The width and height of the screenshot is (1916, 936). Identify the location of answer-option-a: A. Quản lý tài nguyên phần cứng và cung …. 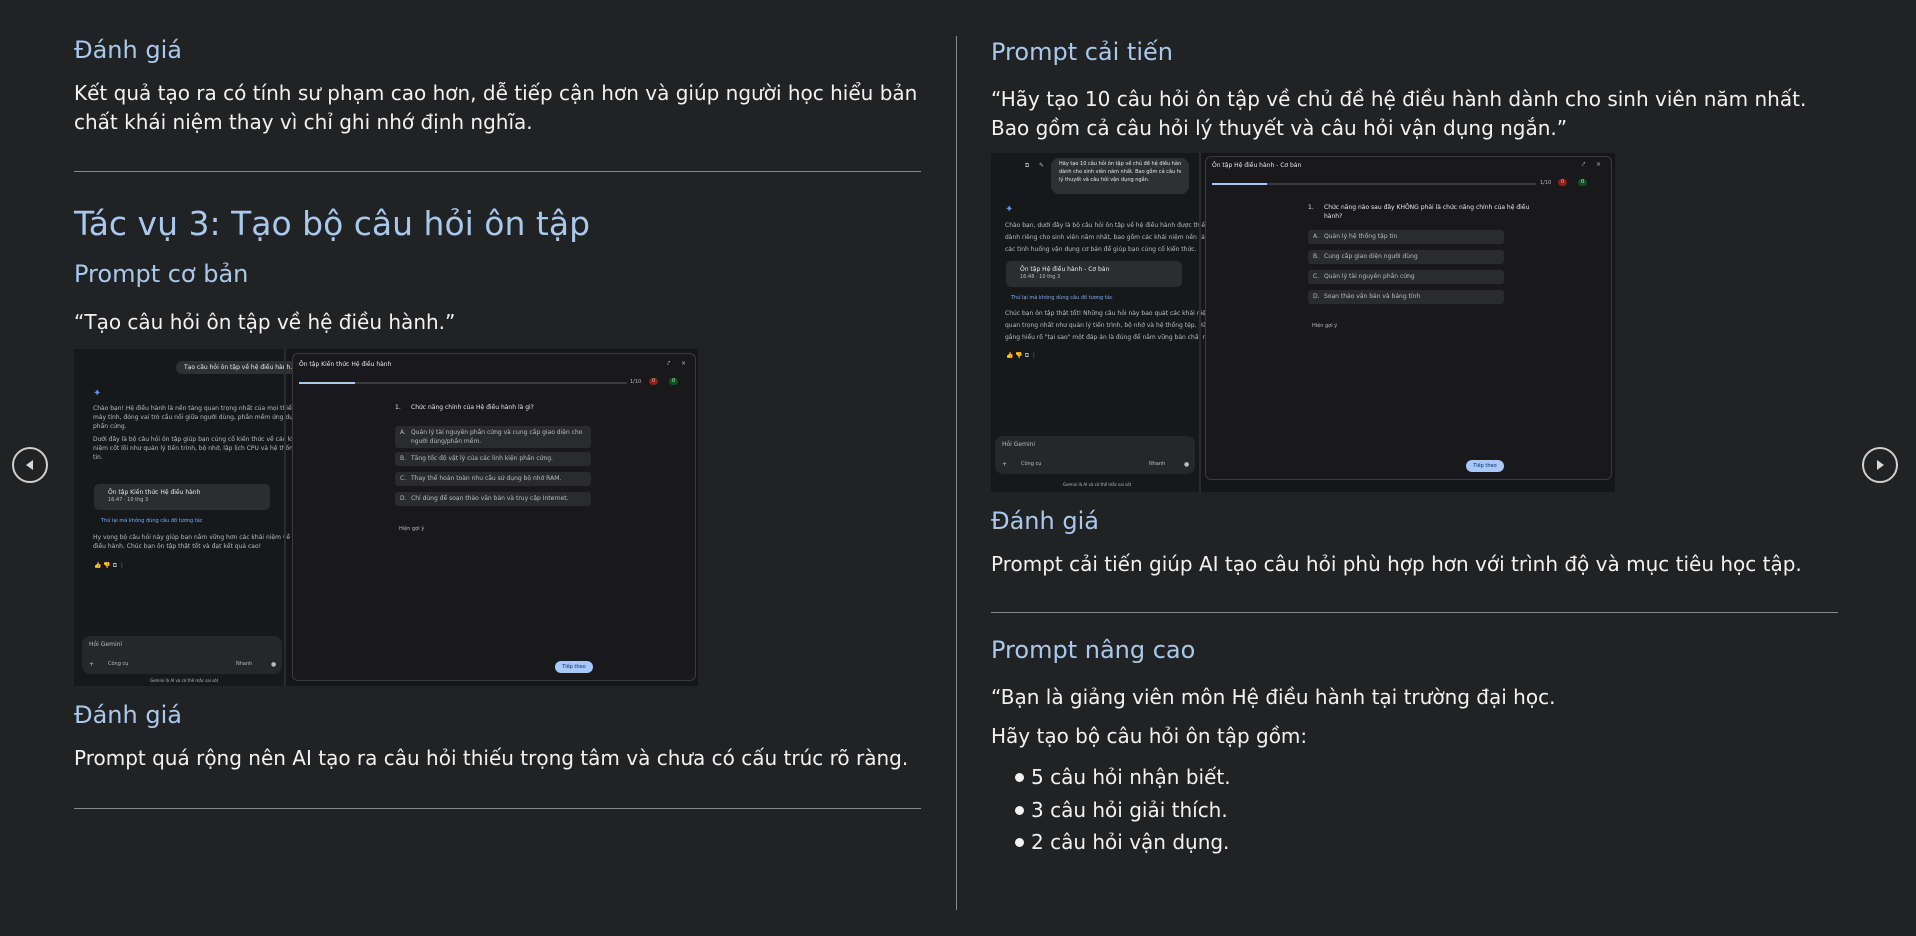
(493, 437).